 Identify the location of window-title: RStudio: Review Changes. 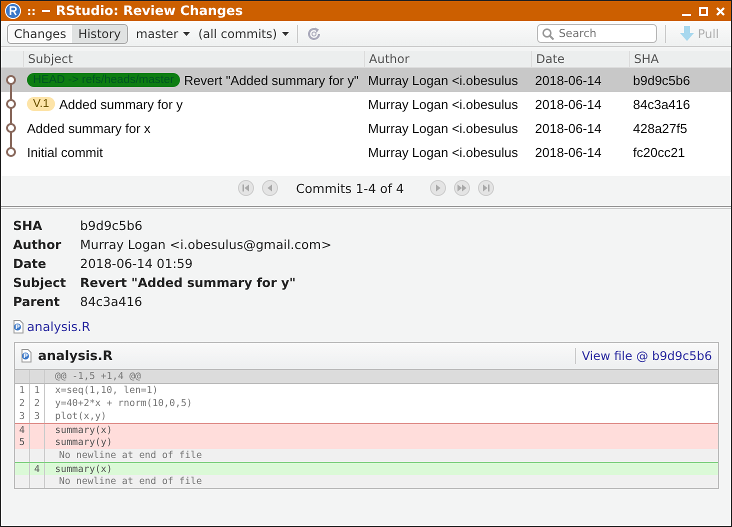
(150, 11).